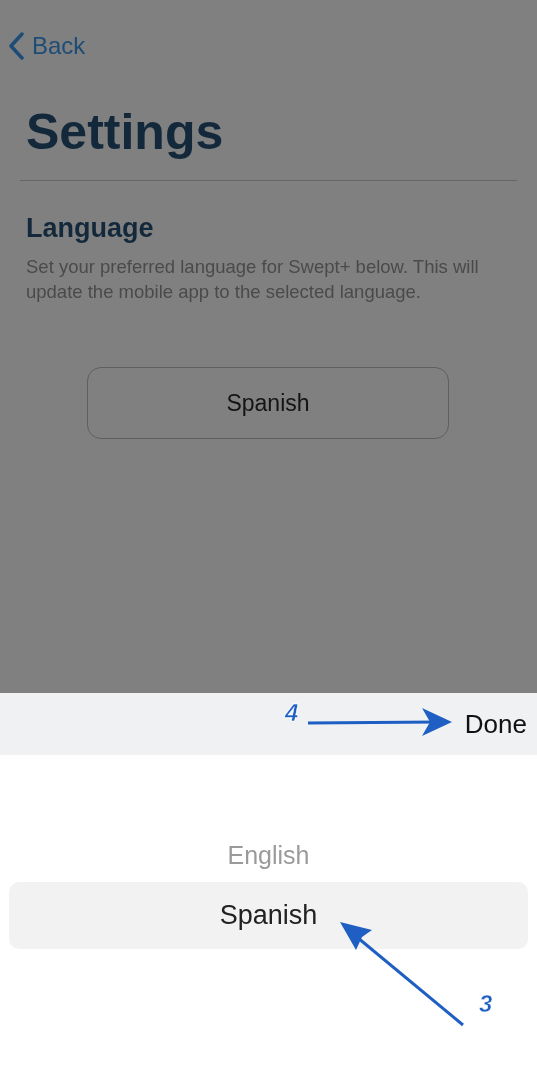 The width and height of the screenshot is (537, 1068). Describe the element at coordinates (292, 713) in the screenshot. I see `annotation-number: 4` at that location.